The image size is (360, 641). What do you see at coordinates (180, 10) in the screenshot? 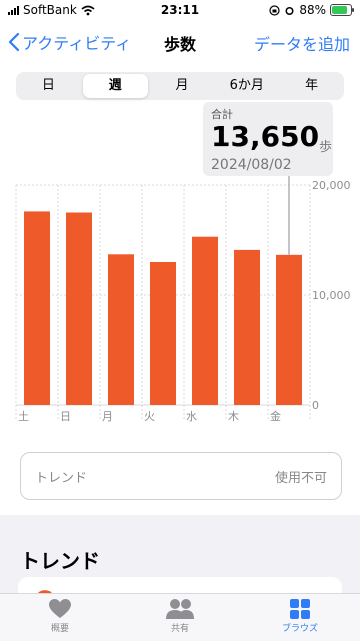
I see `status-bar: SoftBank 23:11 88%` at bounding box center [180, 10].